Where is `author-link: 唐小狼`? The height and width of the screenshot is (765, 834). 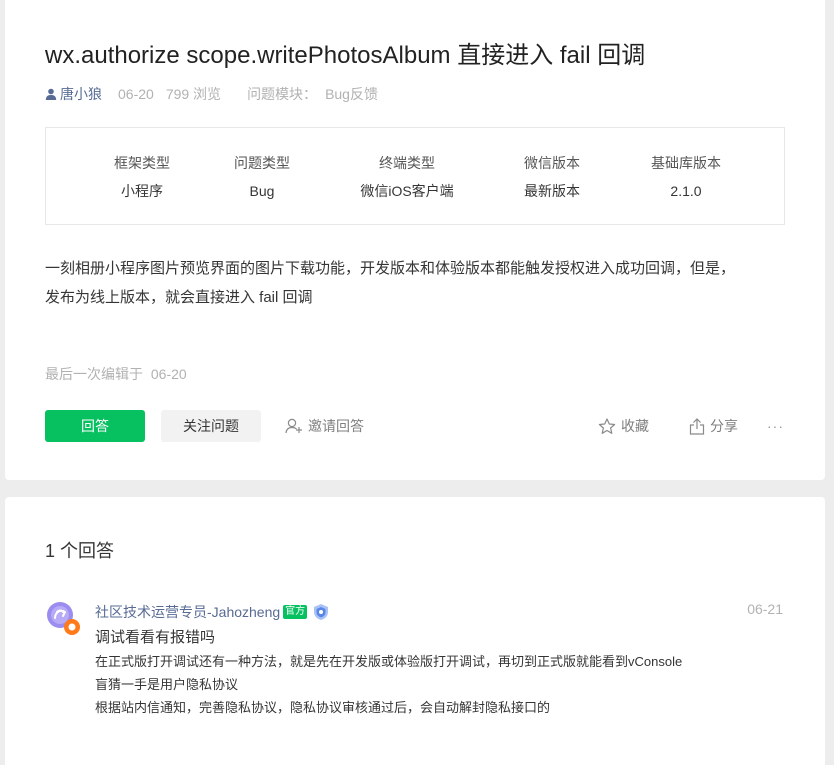
author-link: 唐小狼 is located at coordinates (73, 94).